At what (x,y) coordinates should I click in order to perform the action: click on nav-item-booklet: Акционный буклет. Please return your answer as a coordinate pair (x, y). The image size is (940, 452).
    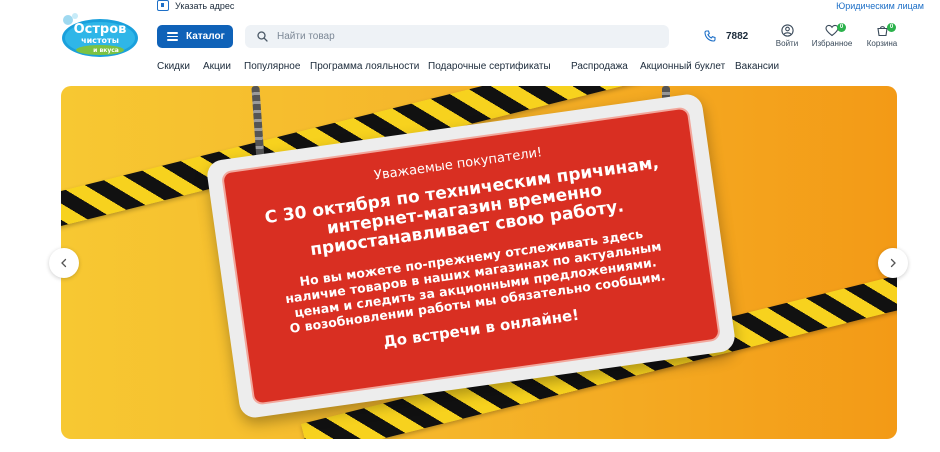
    Looking at the image, I should click on (682, 66).